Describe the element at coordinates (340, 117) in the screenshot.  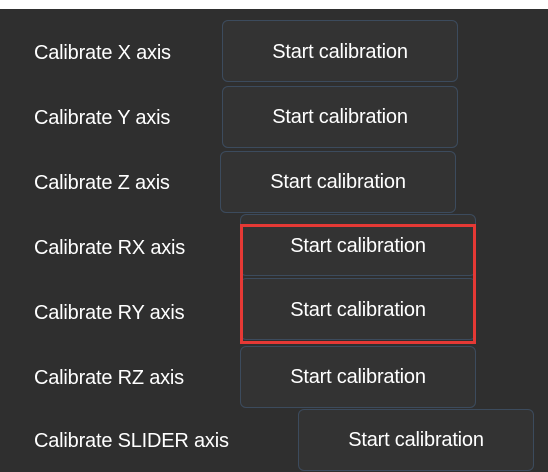
I see `start-calibration-y-button: Start calibration` at that location.